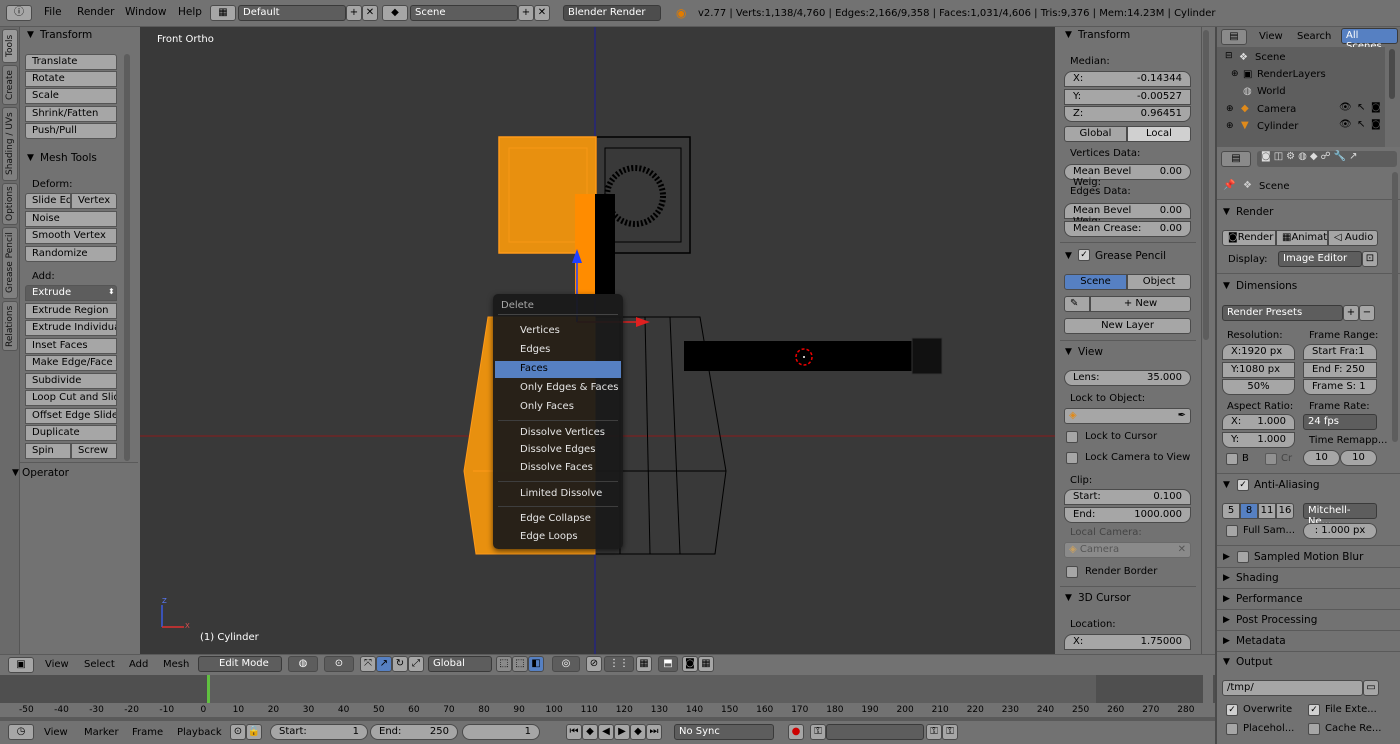 This screenshot has height=744, width=1400. I want to click on cache-result-checkbox, so click(1314, 729).